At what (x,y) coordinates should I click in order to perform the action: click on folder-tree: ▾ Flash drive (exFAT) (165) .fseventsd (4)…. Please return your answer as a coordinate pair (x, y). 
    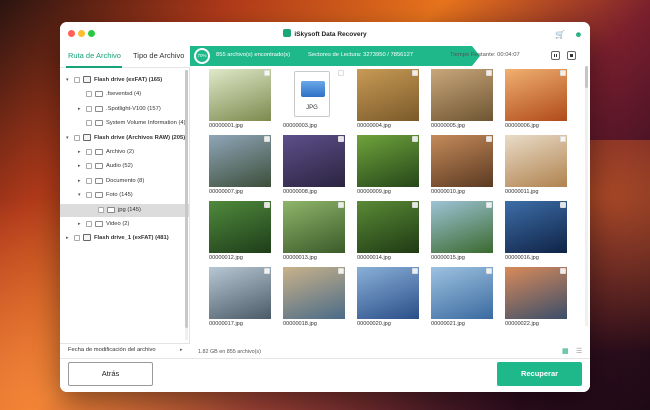
    Looking at the image, I should click on (125, 205).